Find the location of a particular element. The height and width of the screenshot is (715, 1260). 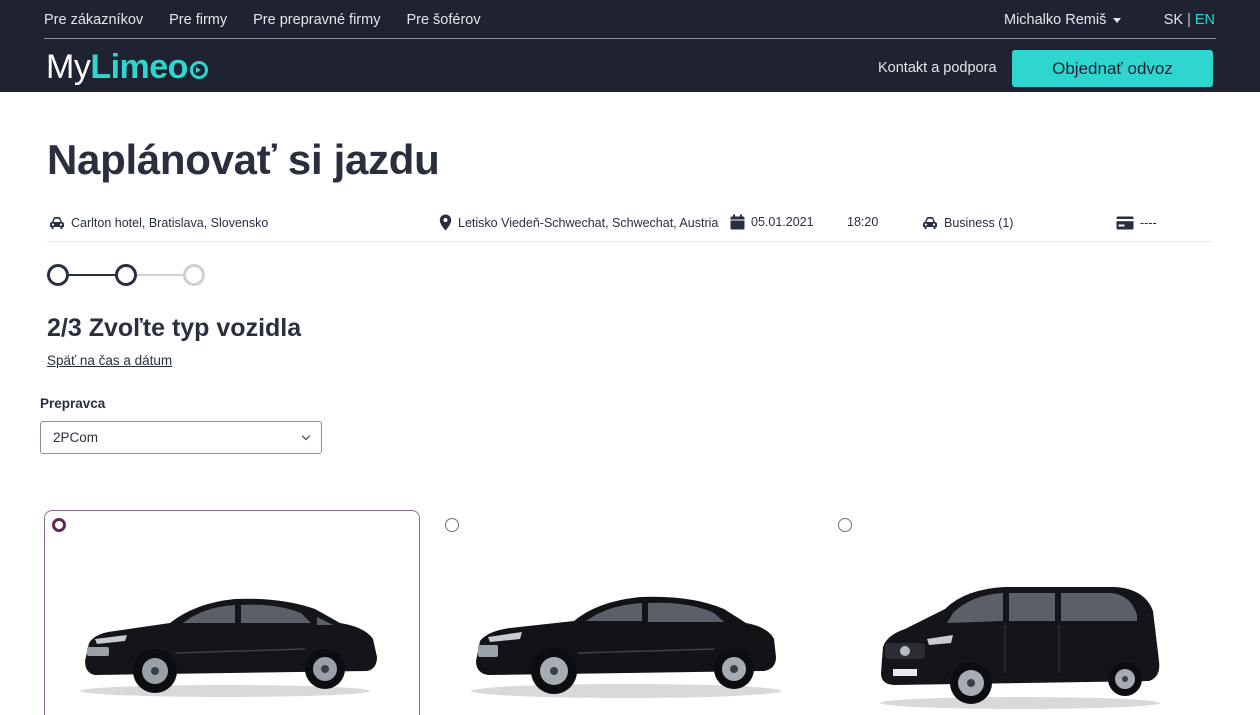

logo-text-limeo: Limeo is located at coordinates (139, 67).